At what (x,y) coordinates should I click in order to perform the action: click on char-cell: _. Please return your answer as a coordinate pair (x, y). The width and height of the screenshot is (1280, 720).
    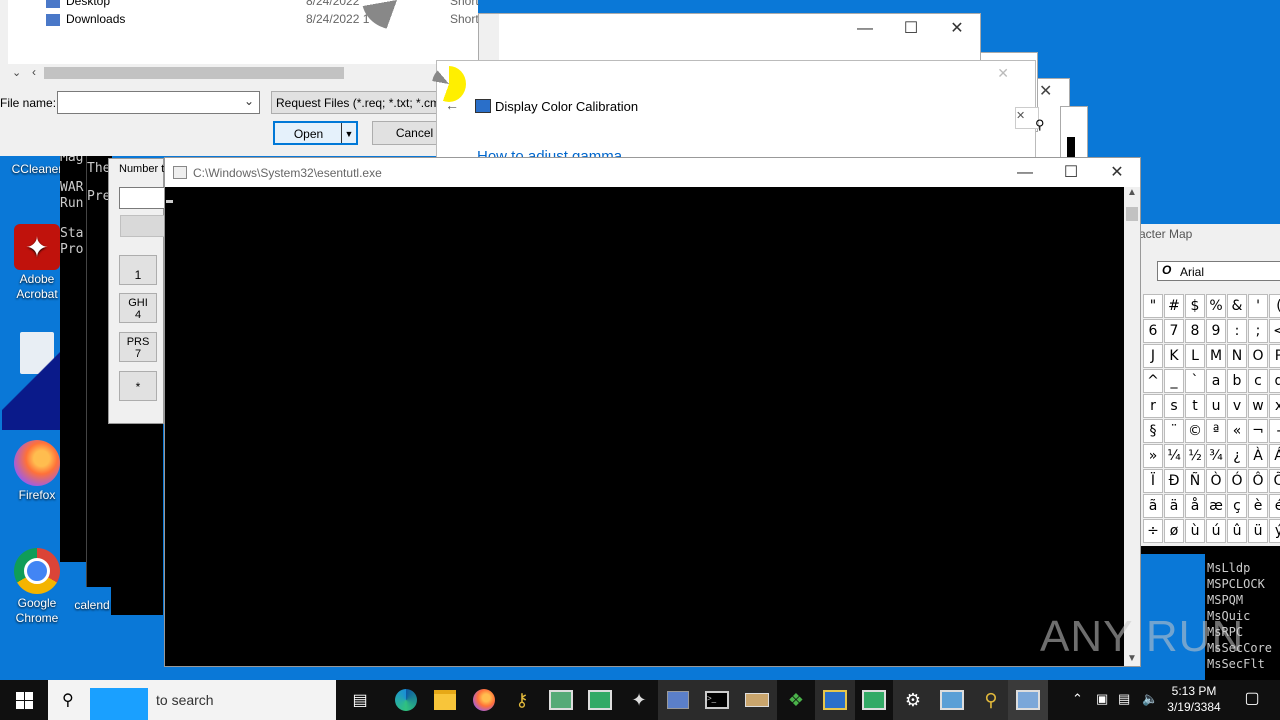
    Looking at the image, I should click on (1174, 381).